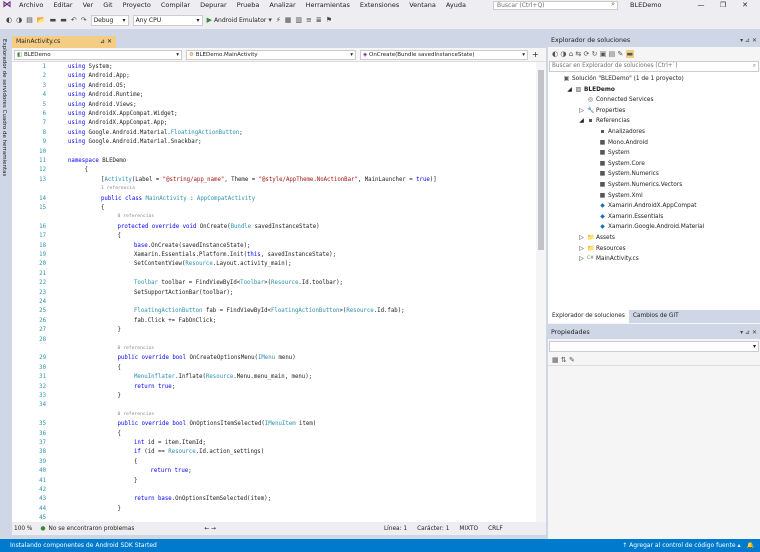 This screenshot has width=760, height=552. Describe the element at coordinates (288, 20) in the screenshot. I see `device-icon: ▦` at that location.